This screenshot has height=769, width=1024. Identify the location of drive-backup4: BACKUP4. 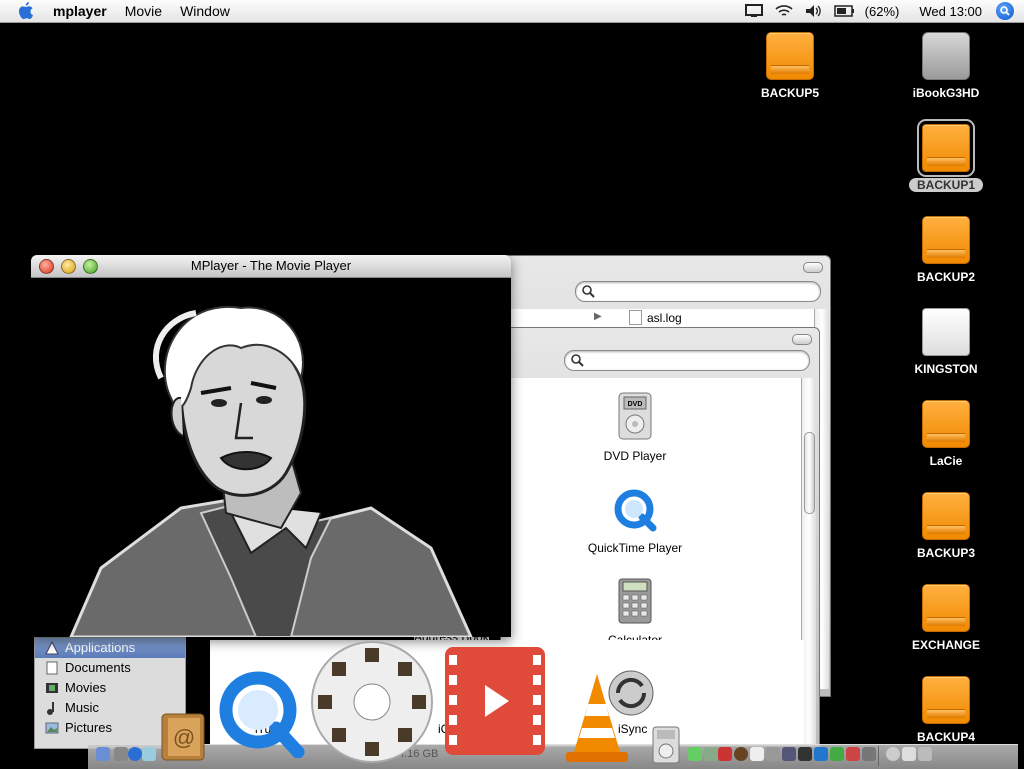
(946, 710).